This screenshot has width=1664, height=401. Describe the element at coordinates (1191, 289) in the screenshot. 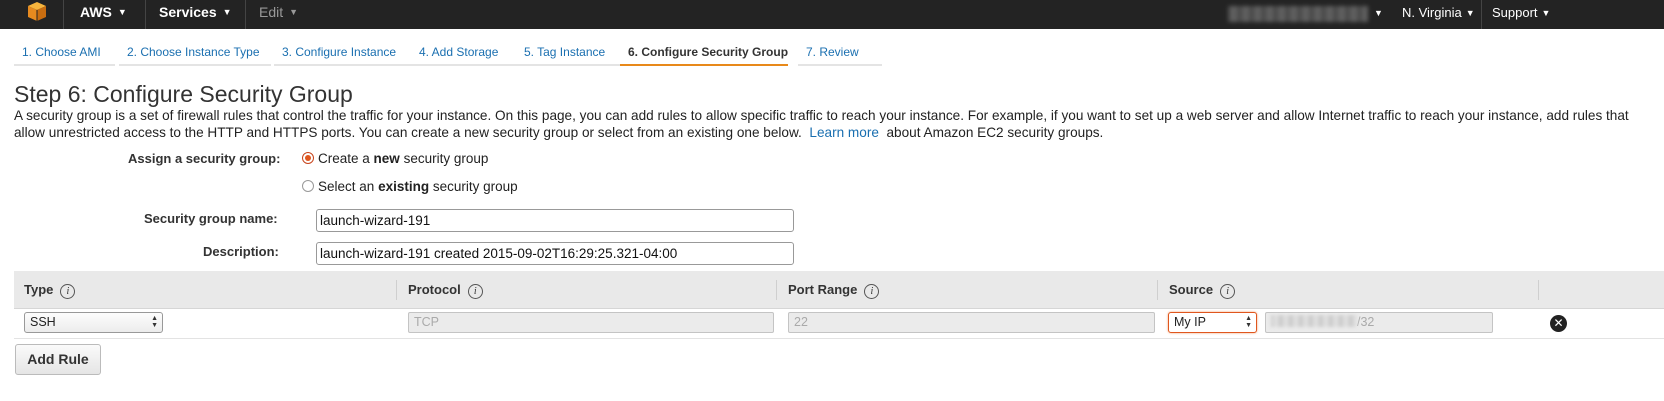

I see `column-header-label: Source` at that location.